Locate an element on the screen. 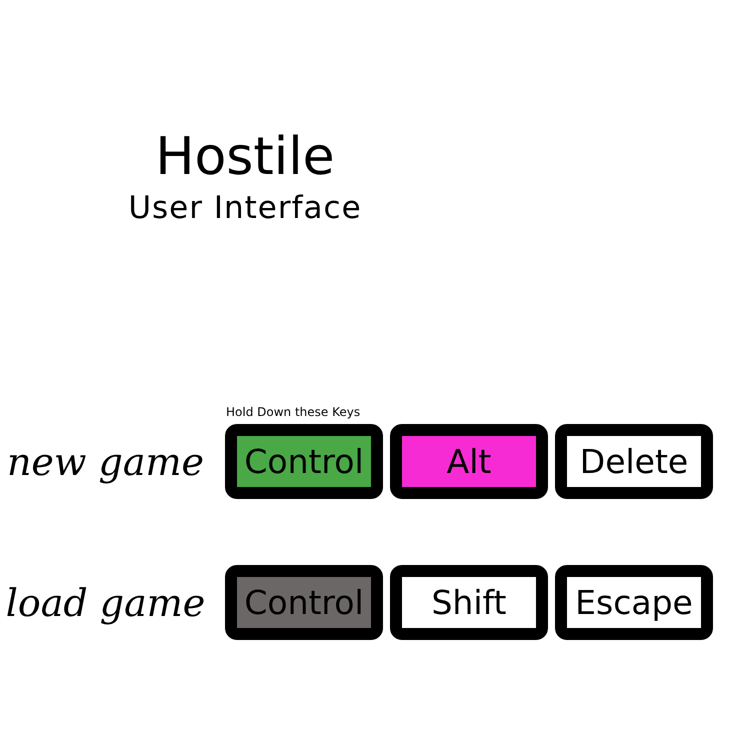 This screenshot has height=750, width=750. key-cap: Escape is located at coordinates (634, 602).